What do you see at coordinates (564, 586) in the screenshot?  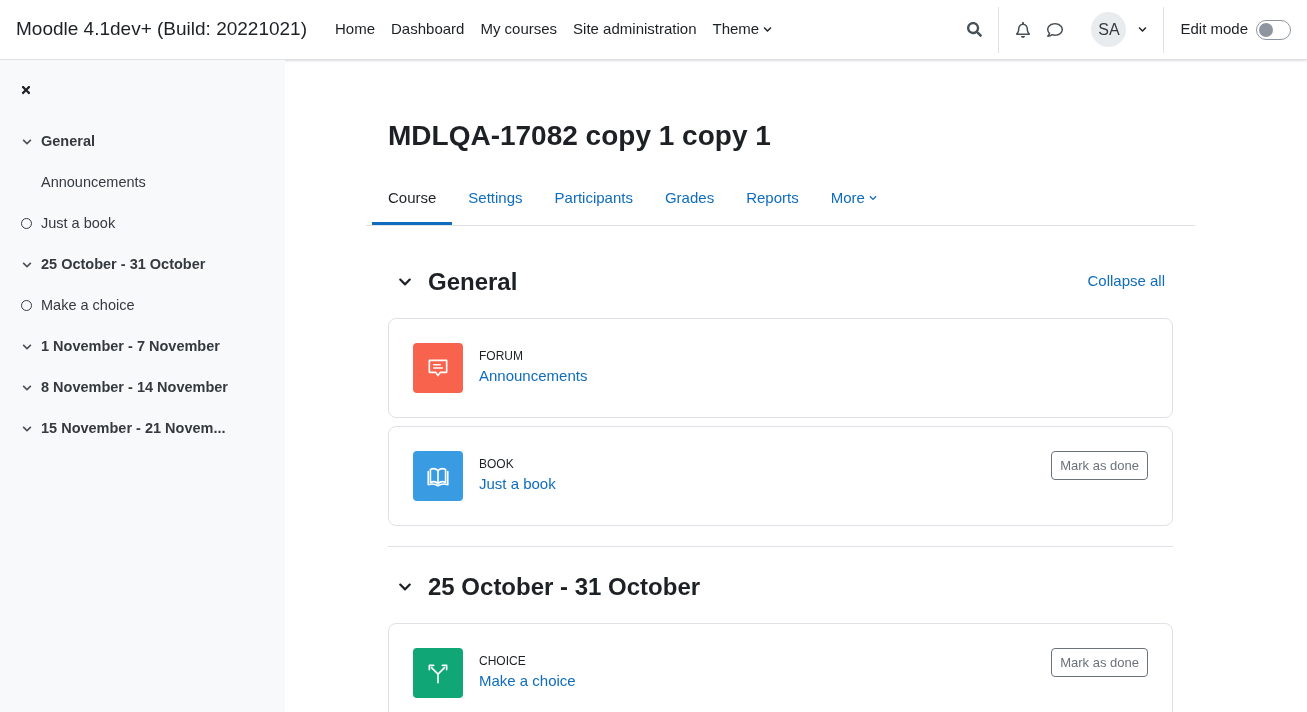 I see `section-title: 25 October - 31 October` at bounding box center [564, 586].